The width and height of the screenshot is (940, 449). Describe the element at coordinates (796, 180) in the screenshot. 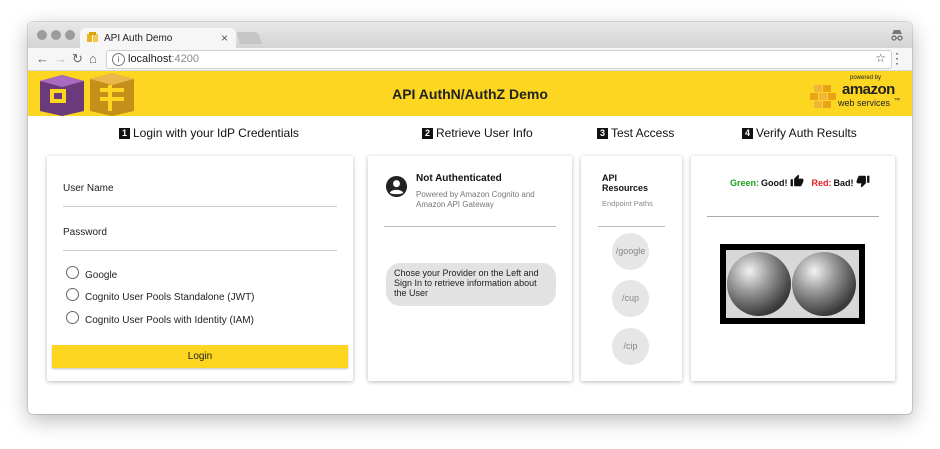

I see `thumbs-up-icon` at that location.